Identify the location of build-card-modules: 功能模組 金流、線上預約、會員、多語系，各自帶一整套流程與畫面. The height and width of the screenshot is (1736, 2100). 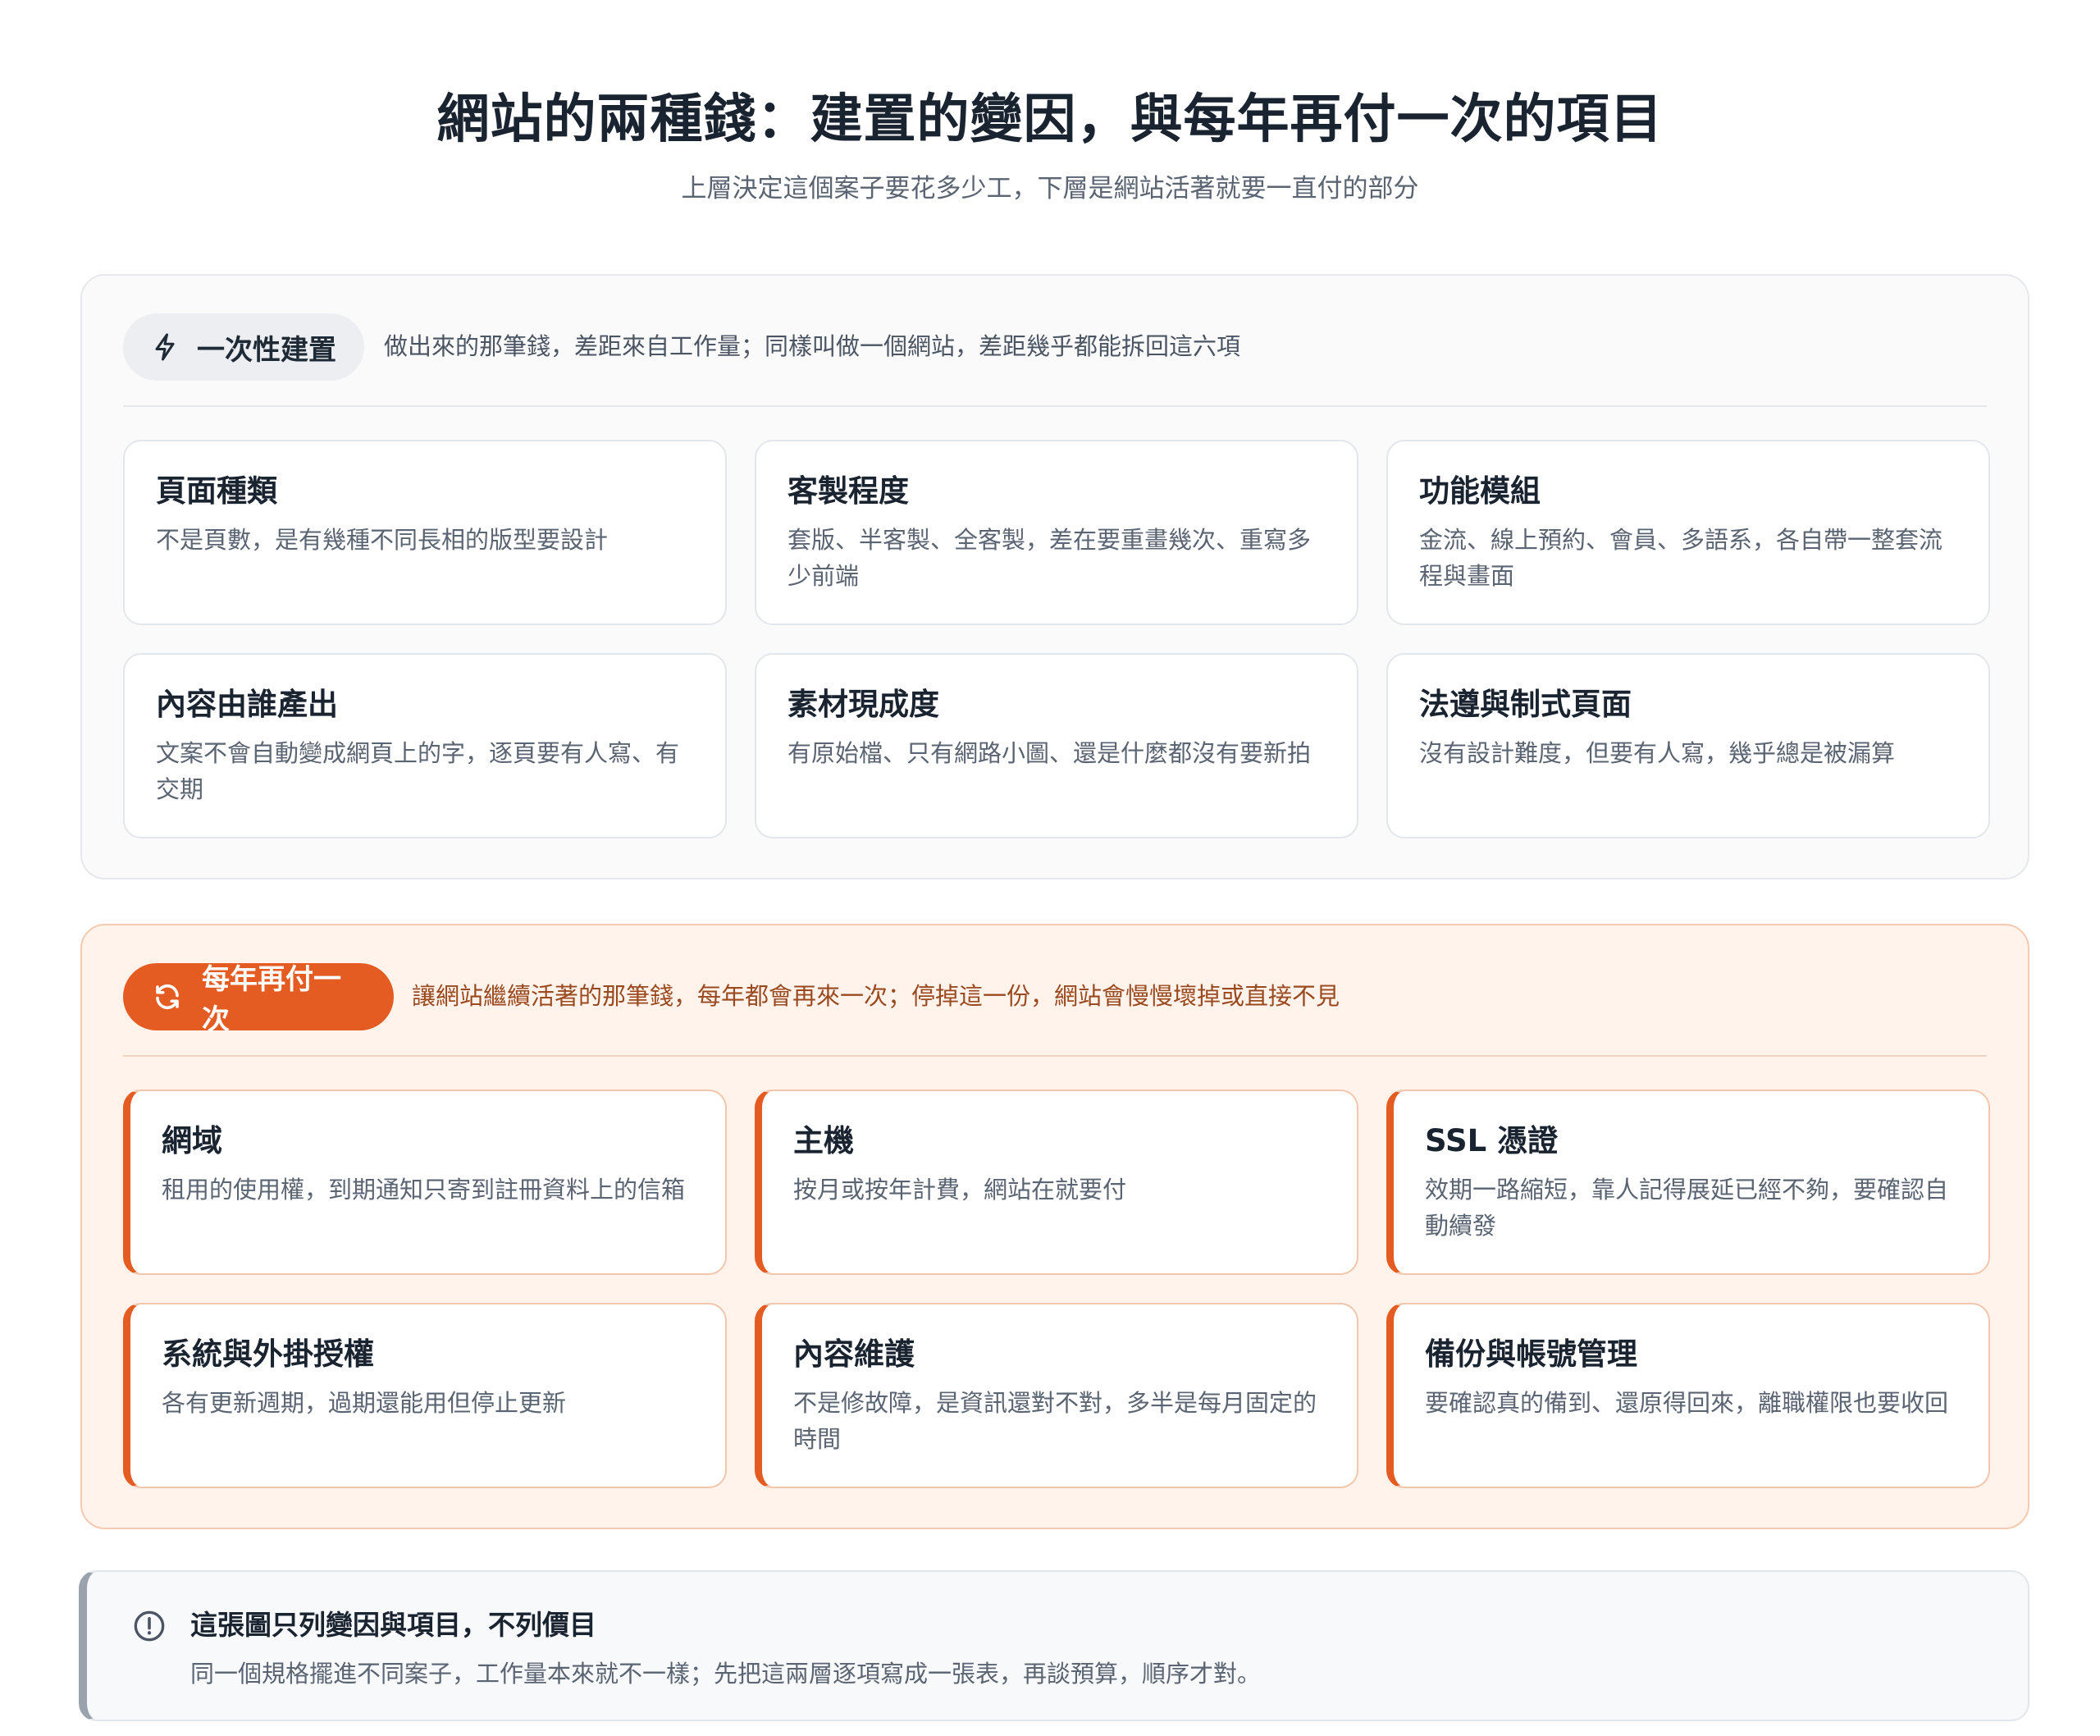
(1688, 532).